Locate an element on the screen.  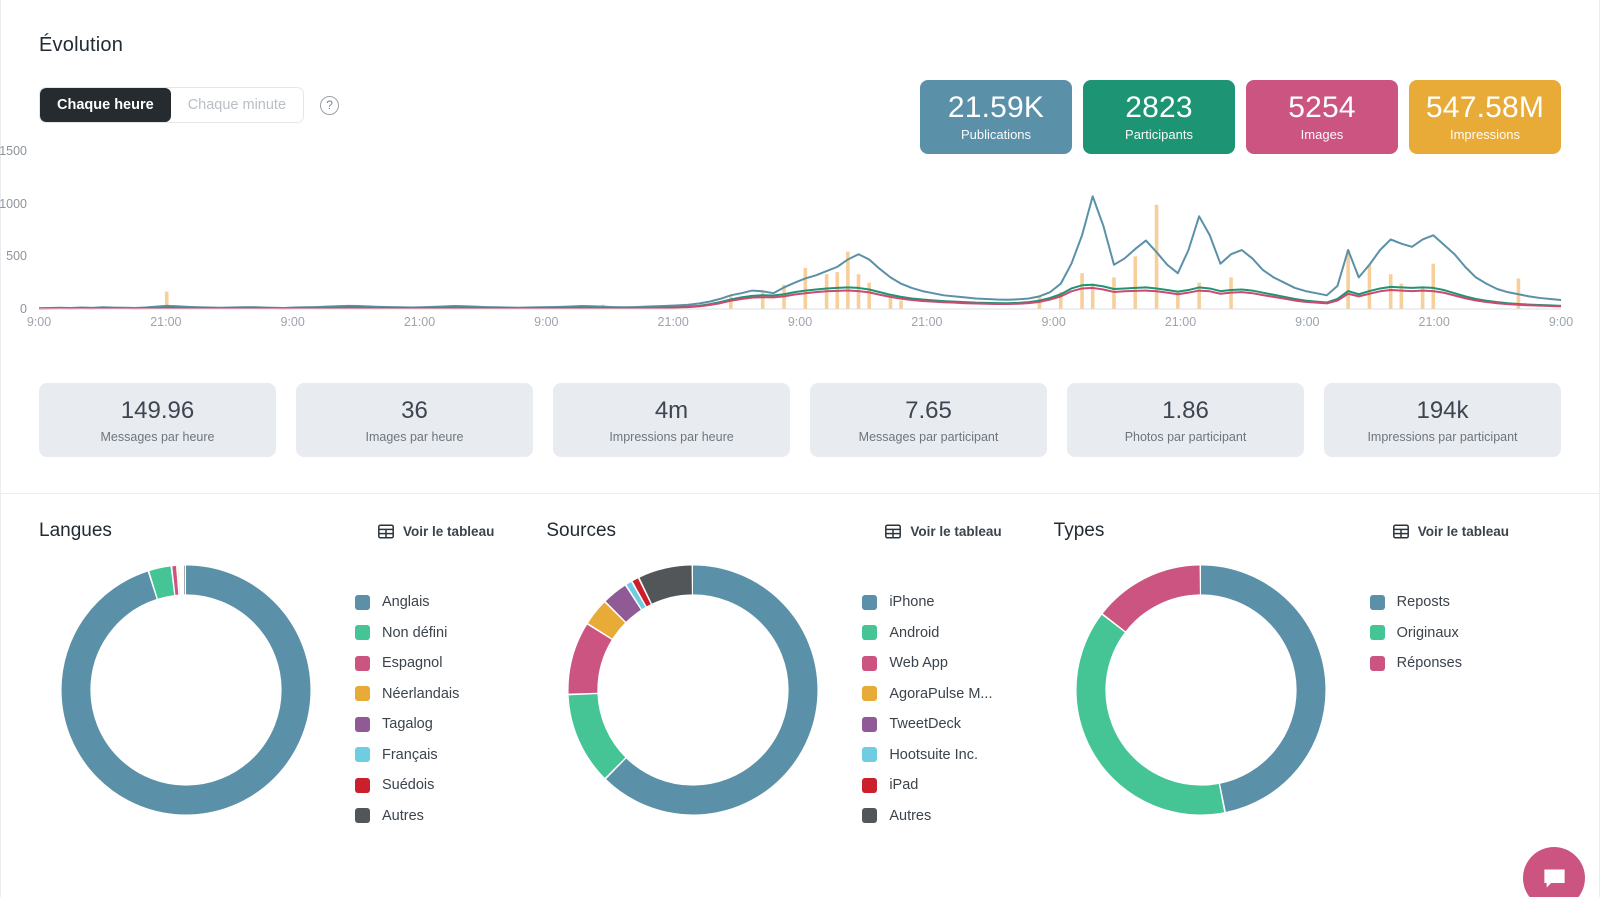
kpi-card-images: 5254 Images is located at coordinates (1322, 117).